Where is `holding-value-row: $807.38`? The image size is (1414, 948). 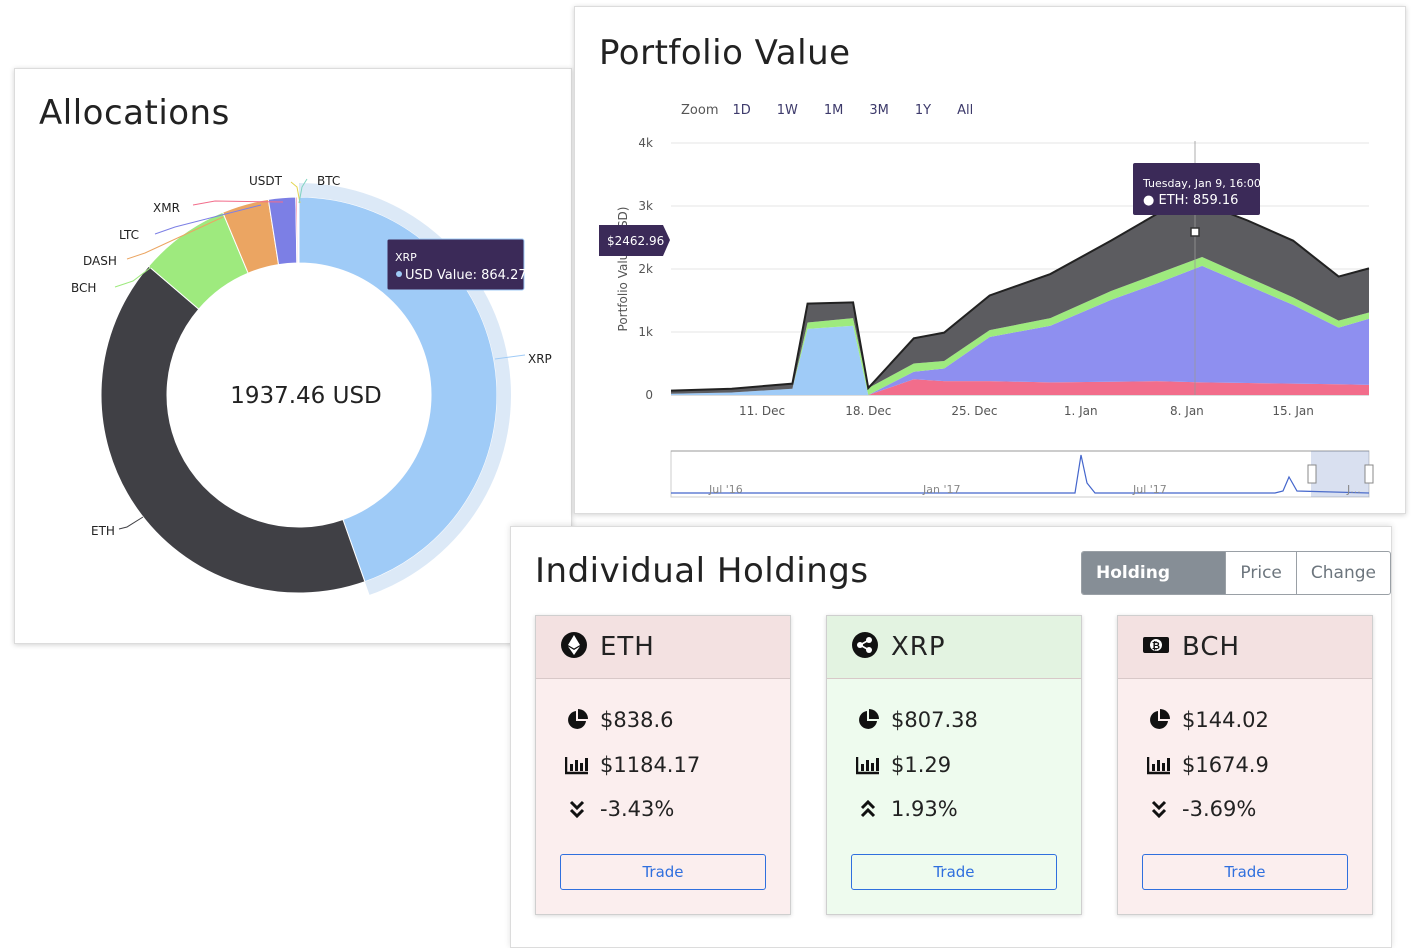 holding-value-row: $807.38 is located at coordinates (916, 720).